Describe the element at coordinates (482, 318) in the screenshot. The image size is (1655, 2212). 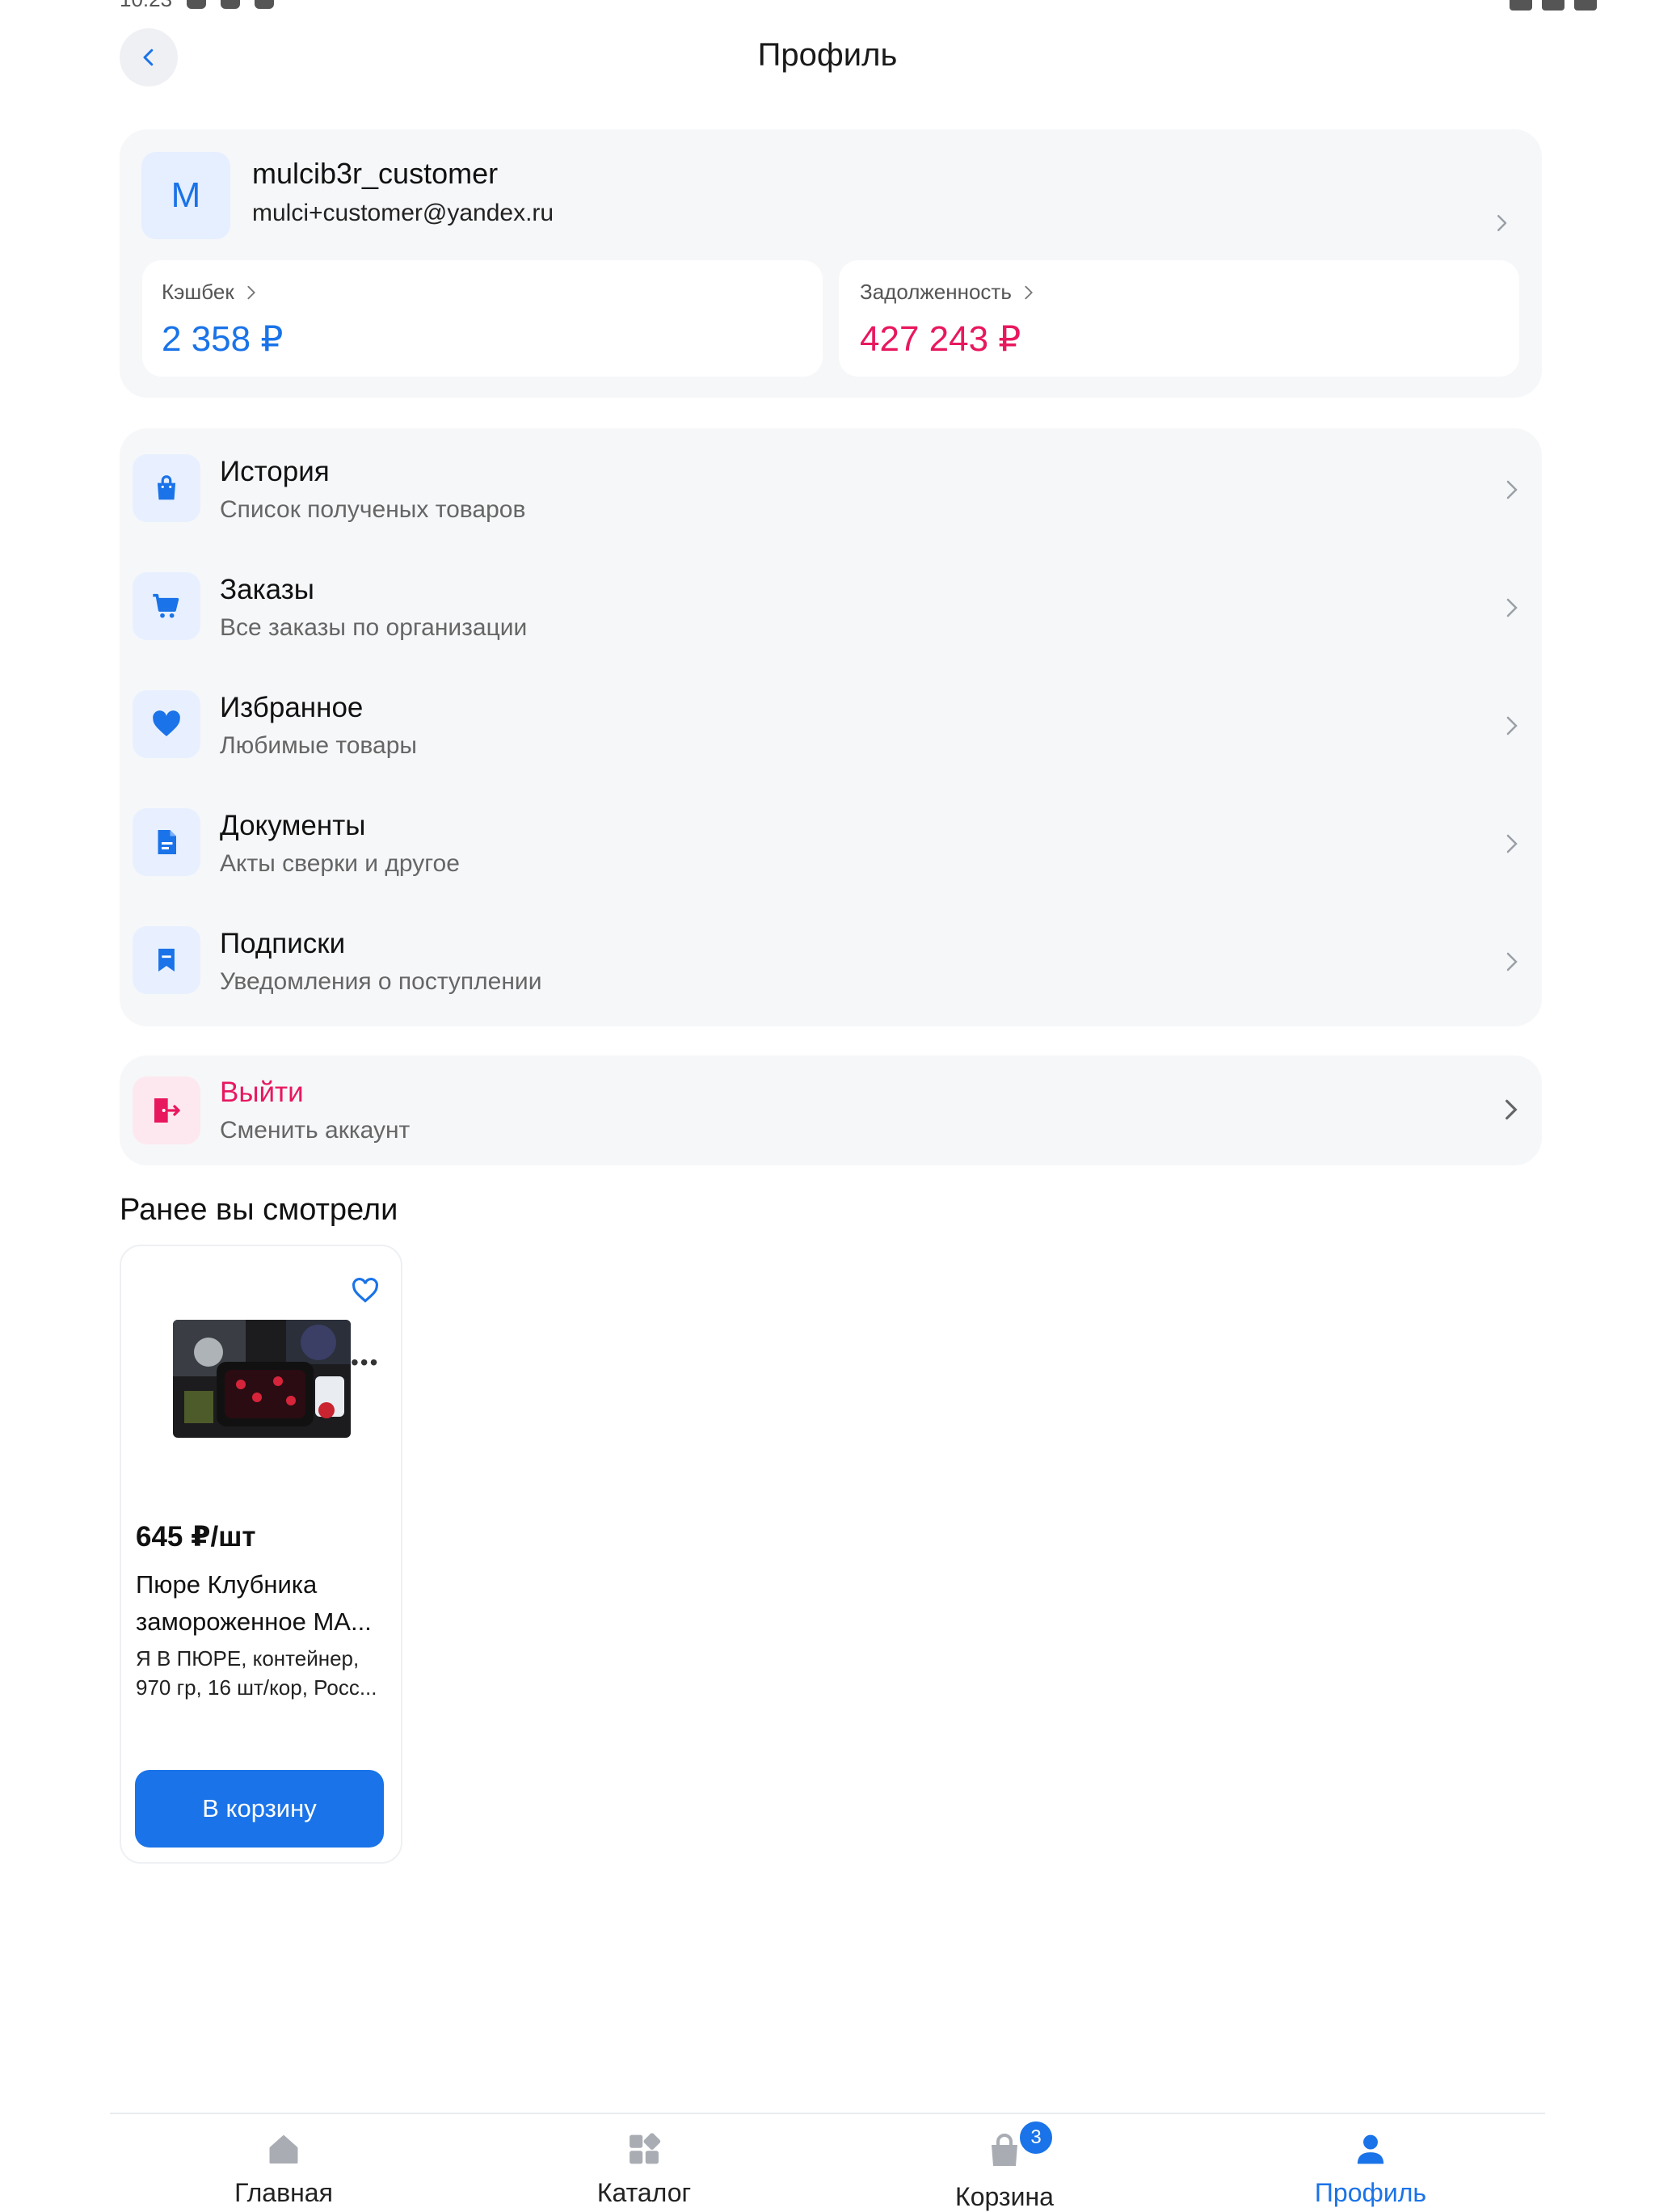
I see `cashback-panel: Кэшбек 2 358 ₽` at that location.